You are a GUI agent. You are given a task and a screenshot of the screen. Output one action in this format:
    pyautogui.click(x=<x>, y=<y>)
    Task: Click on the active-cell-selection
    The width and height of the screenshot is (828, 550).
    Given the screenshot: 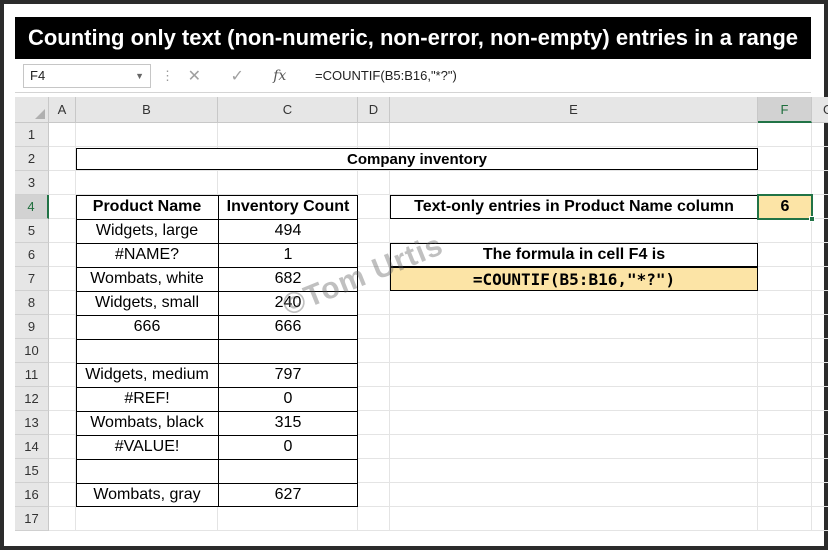 What is the action you would take?
    pyautogui.click(x=785, y=207)
    